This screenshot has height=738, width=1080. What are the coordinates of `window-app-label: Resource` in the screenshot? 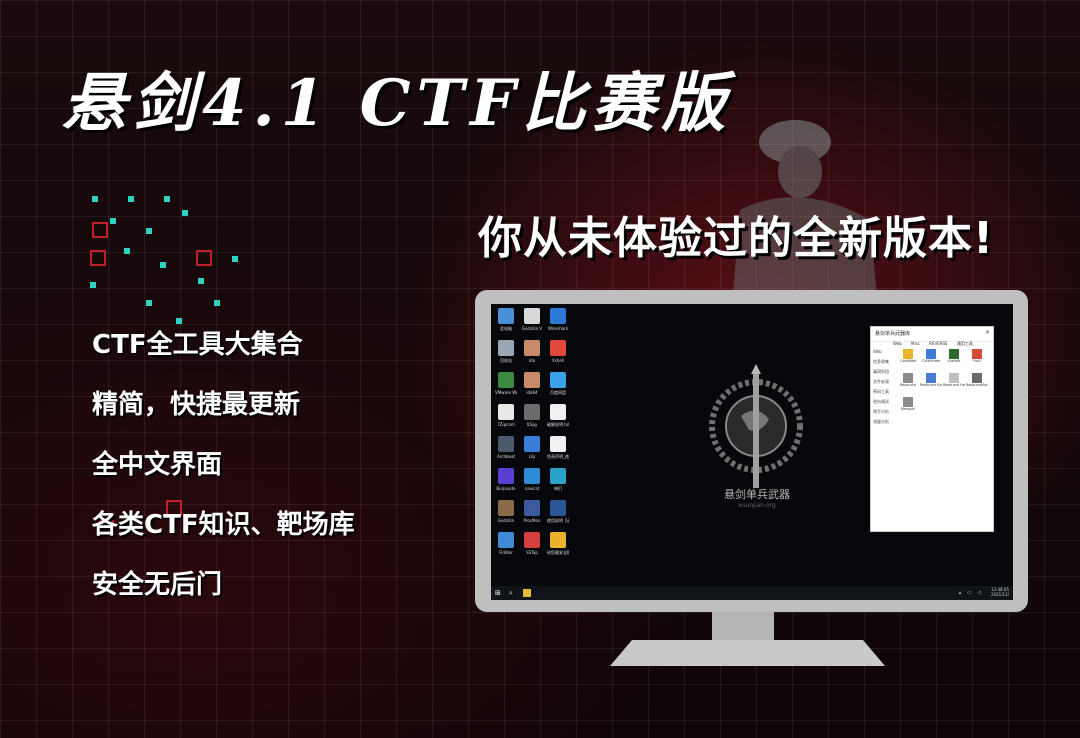 It's located at (908, 385).